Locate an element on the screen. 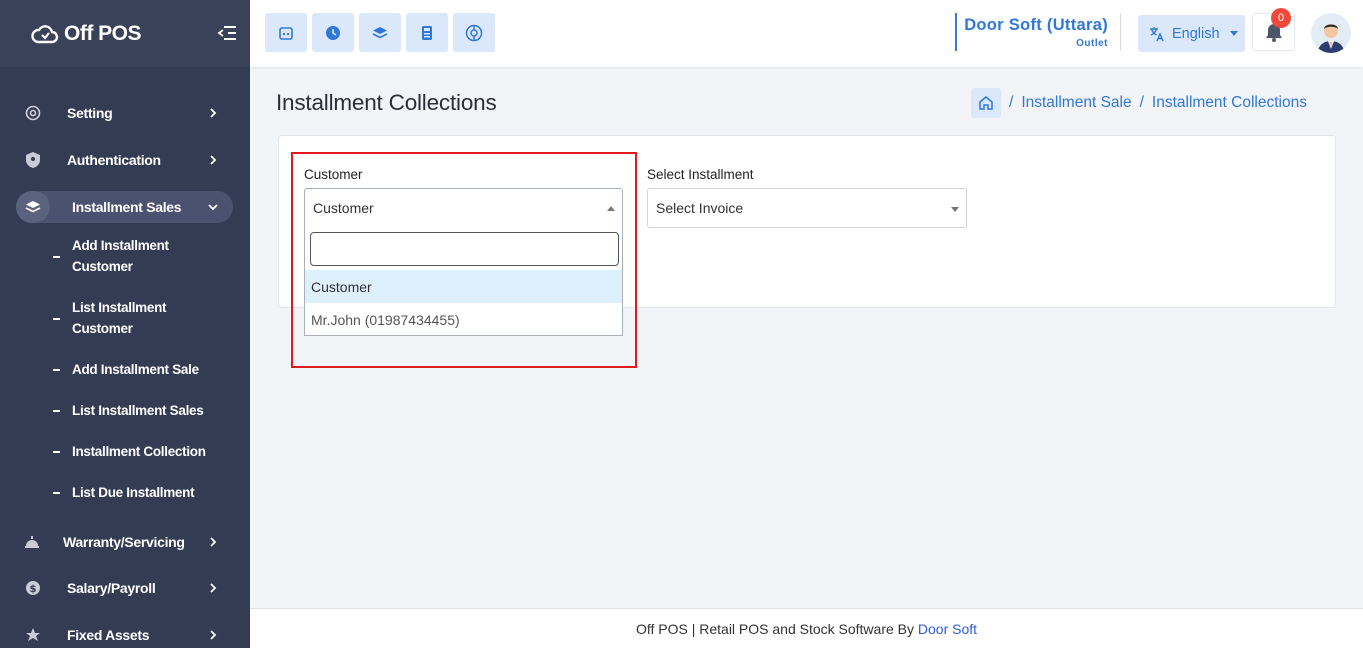 The width and height of the screenshot is (1363, 648). quick-layers-button is located at coordinates (380, 32).